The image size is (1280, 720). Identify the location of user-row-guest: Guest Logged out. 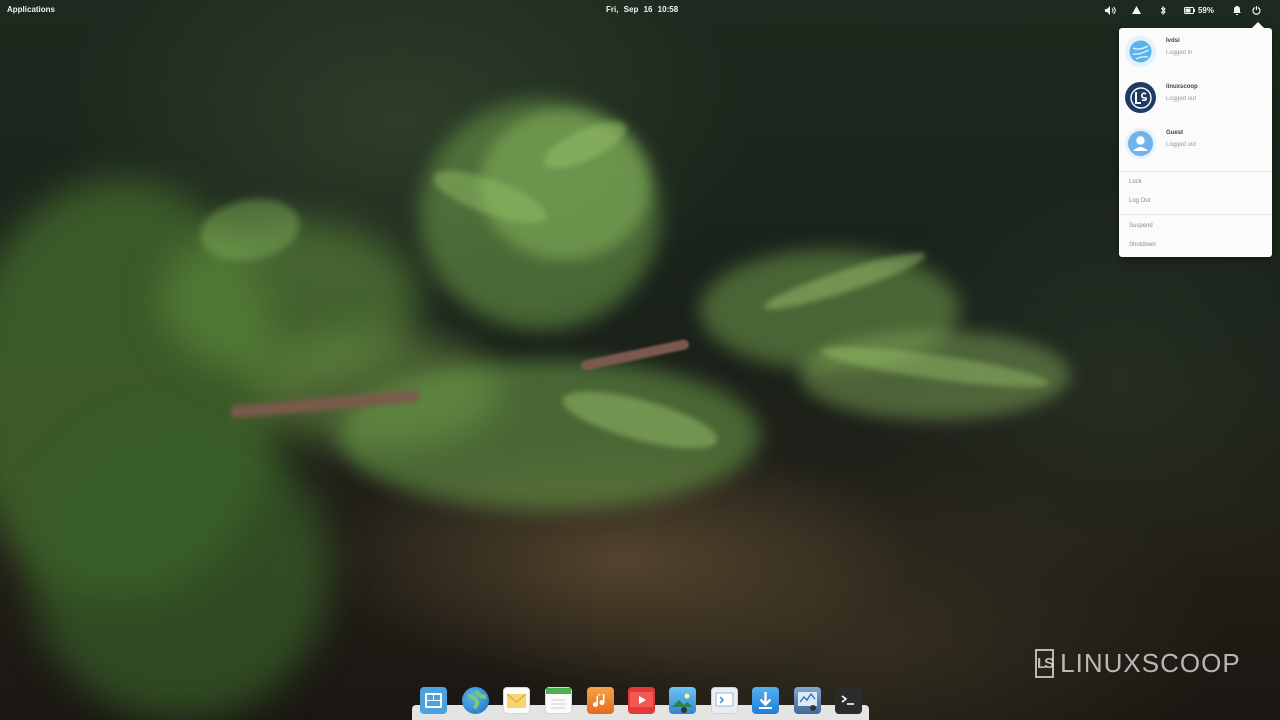
(1195, 146).